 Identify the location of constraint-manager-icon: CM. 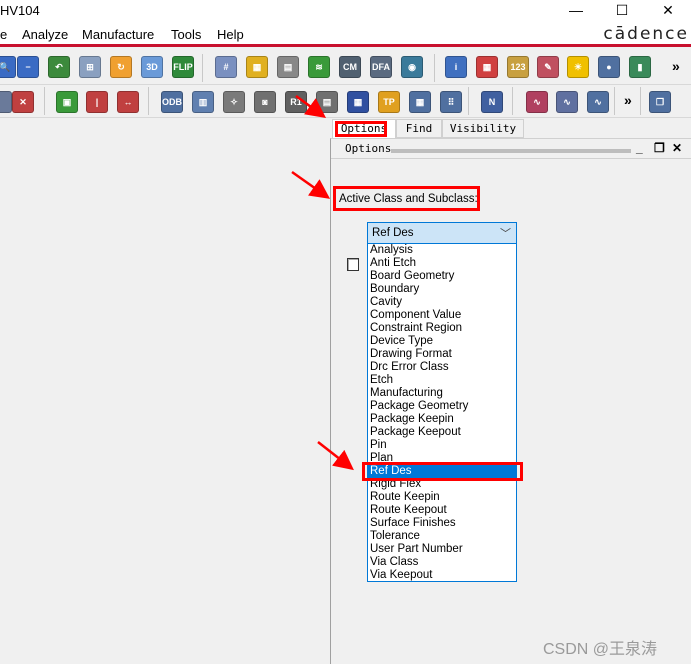
(350, 67).